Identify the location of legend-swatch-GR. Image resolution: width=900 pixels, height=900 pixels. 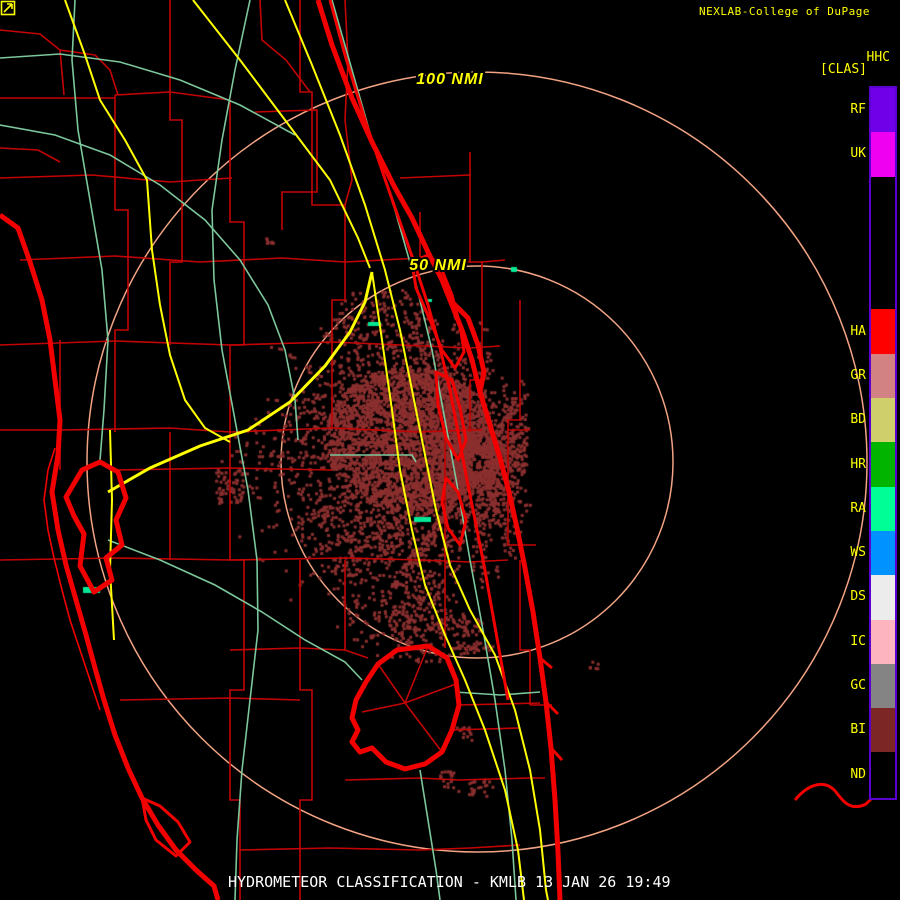
(883, 376).